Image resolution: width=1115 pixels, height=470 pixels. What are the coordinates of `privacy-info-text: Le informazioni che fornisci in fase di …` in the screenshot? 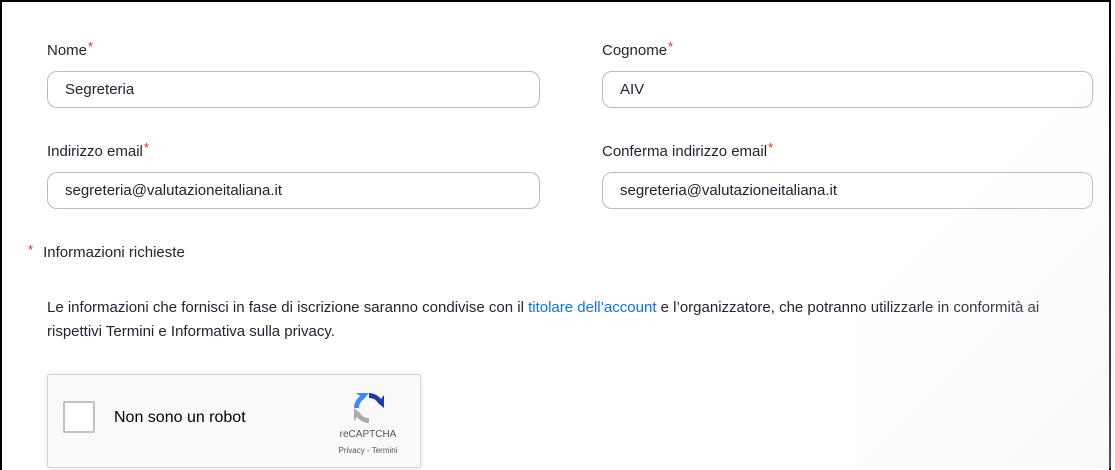 It's located at (567, 320).